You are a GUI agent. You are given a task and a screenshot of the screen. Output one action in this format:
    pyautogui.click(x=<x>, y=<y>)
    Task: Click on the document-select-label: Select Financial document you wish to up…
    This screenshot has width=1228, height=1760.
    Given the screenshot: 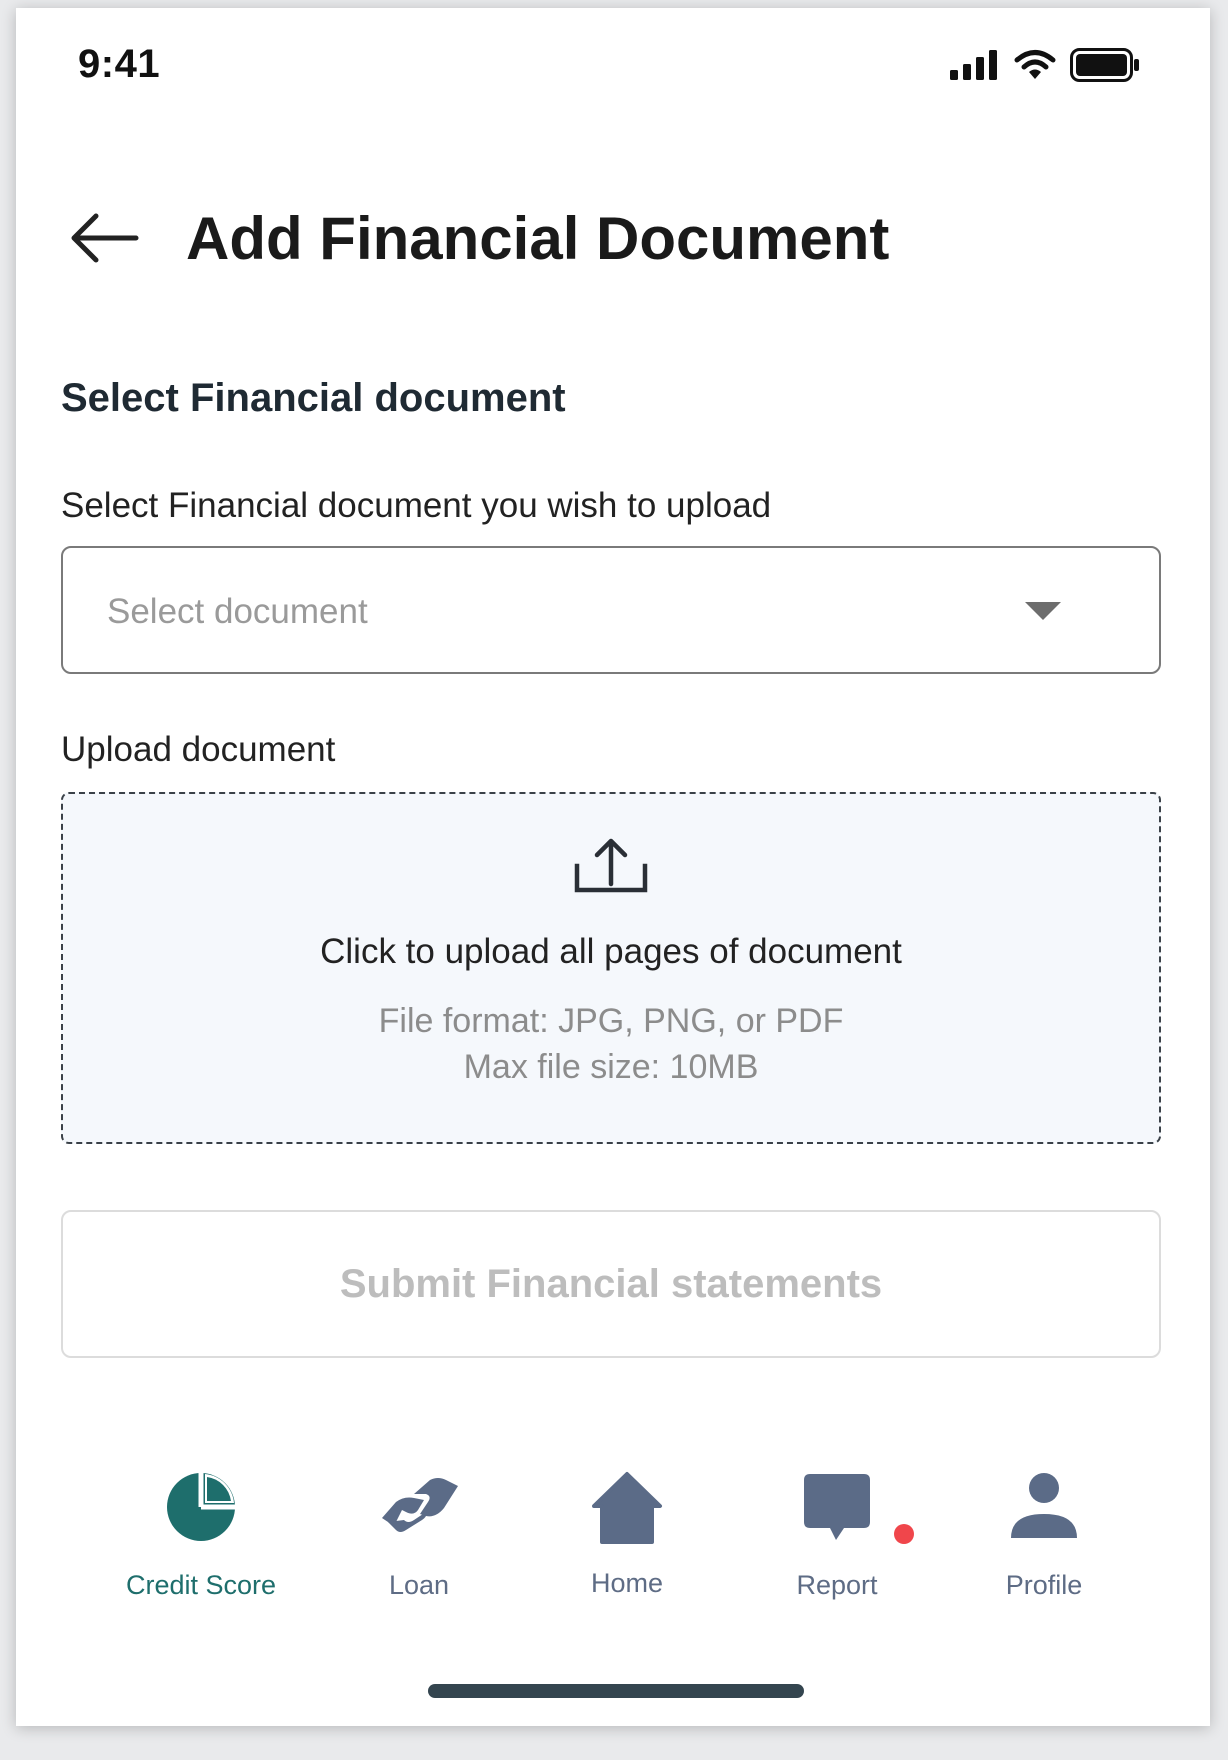 What is the action you would take?
    pyautogui.click(x=416, y=505)
    